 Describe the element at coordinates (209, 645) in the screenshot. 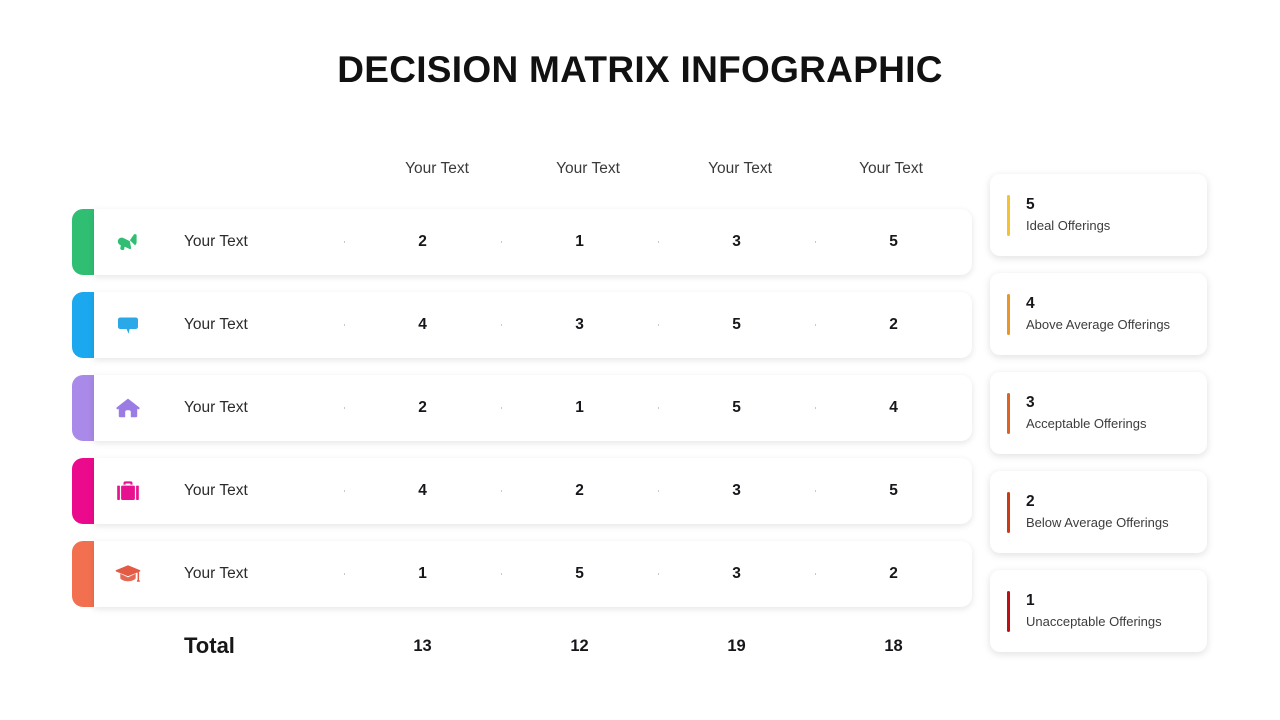

I see `total-label: Total` at that location.